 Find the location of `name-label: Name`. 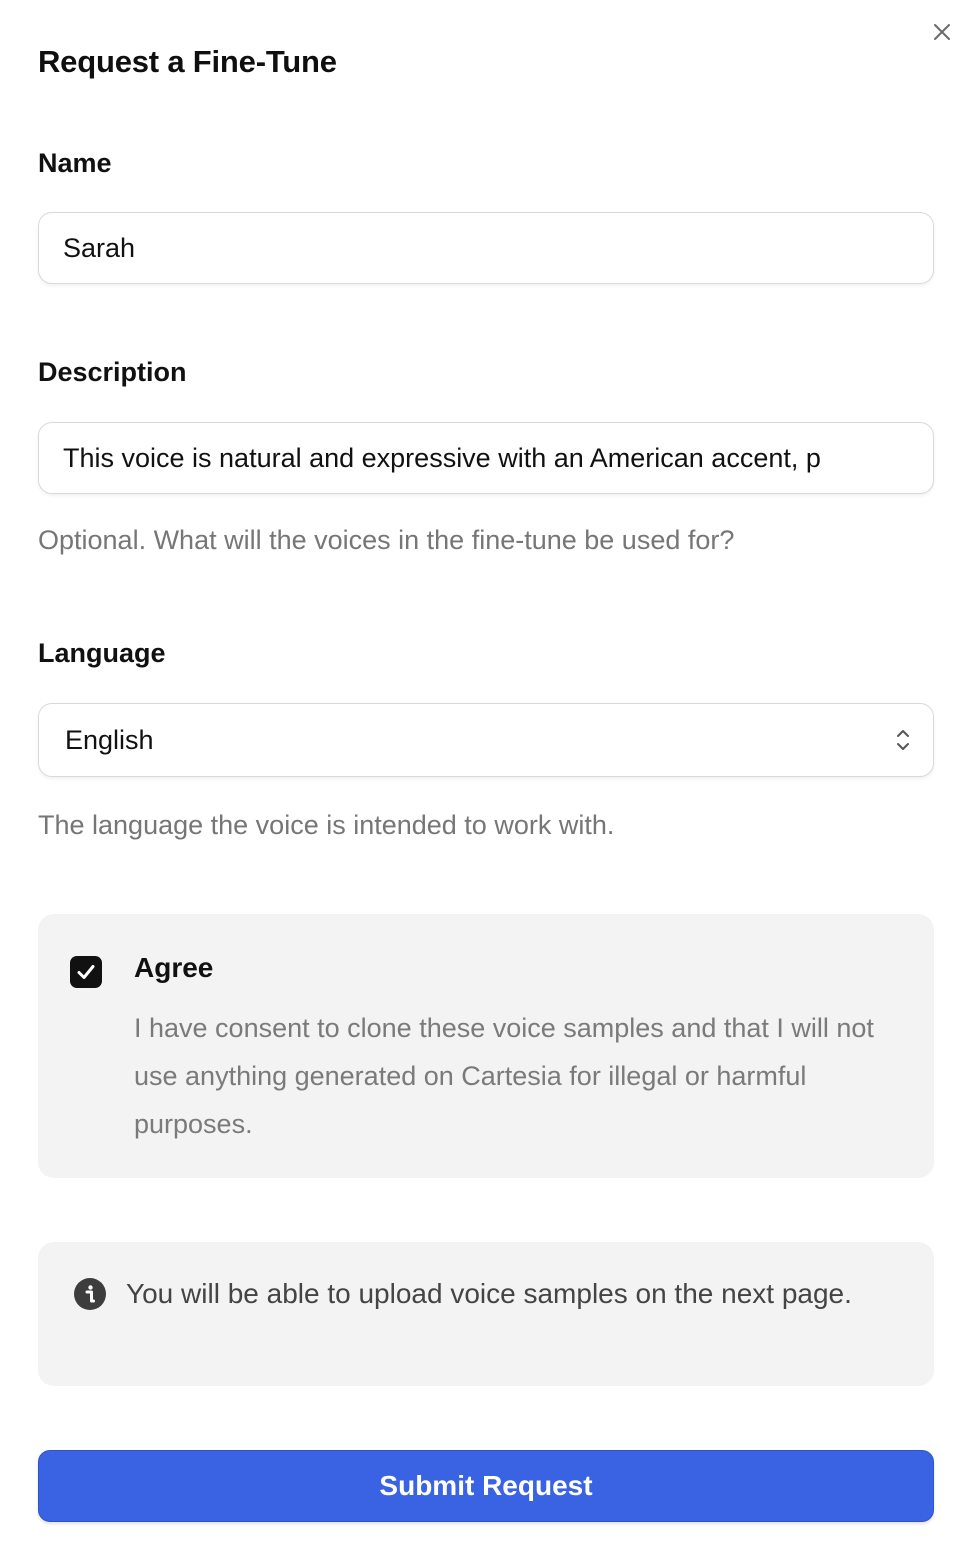

name-label: Name is located at coordinates (75, 163).